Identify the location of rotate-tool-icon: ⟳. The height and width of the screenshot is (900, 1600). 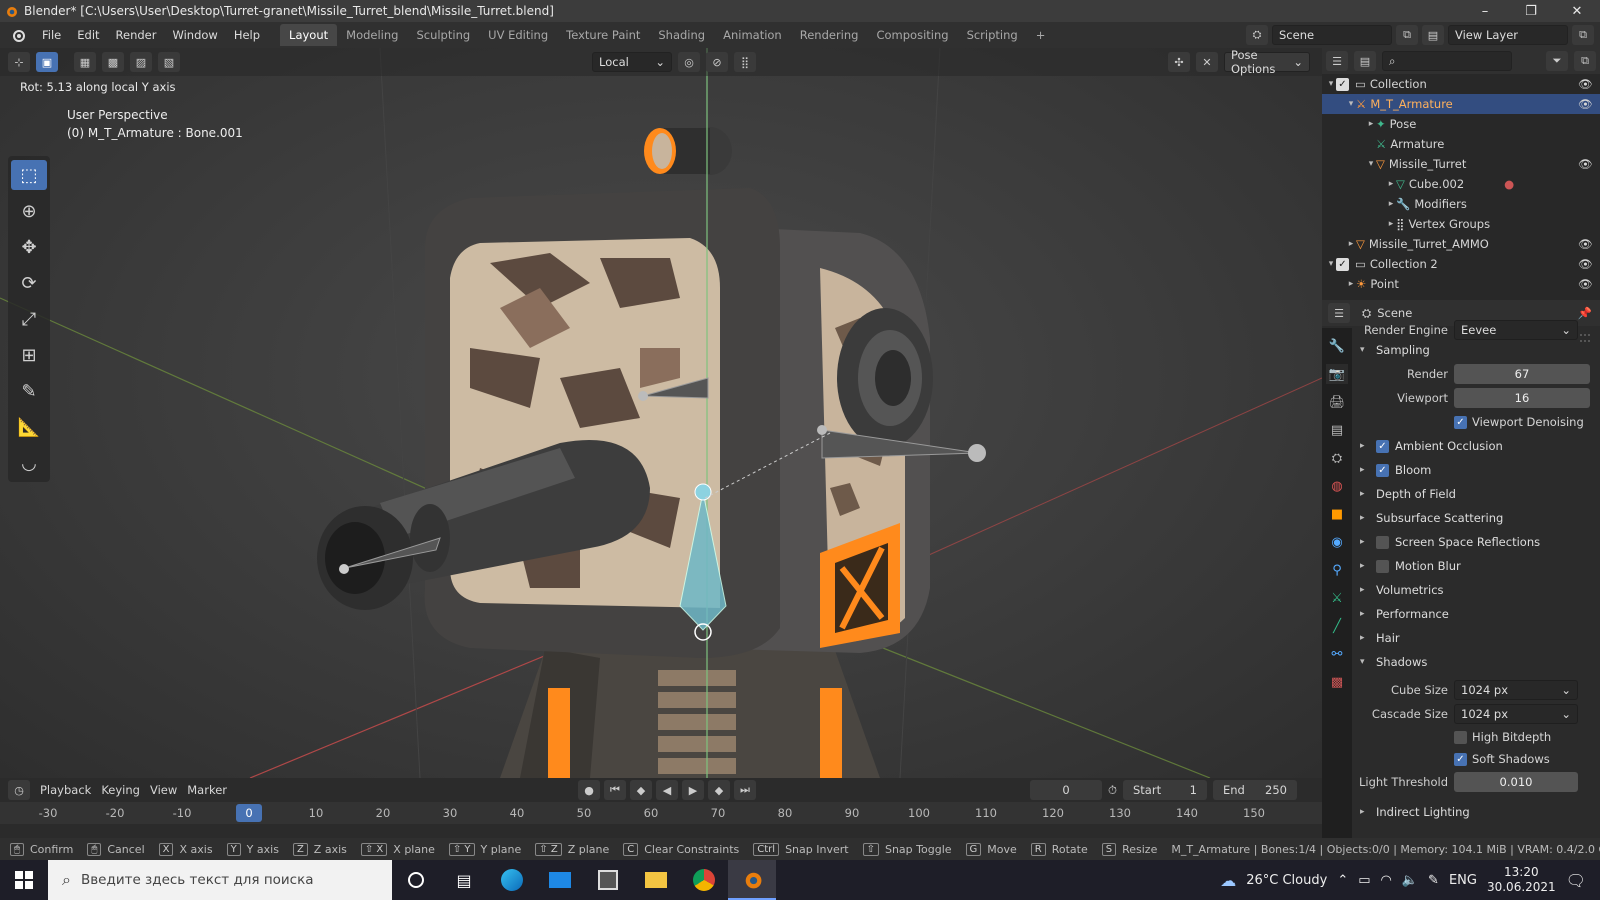
(29, 283).